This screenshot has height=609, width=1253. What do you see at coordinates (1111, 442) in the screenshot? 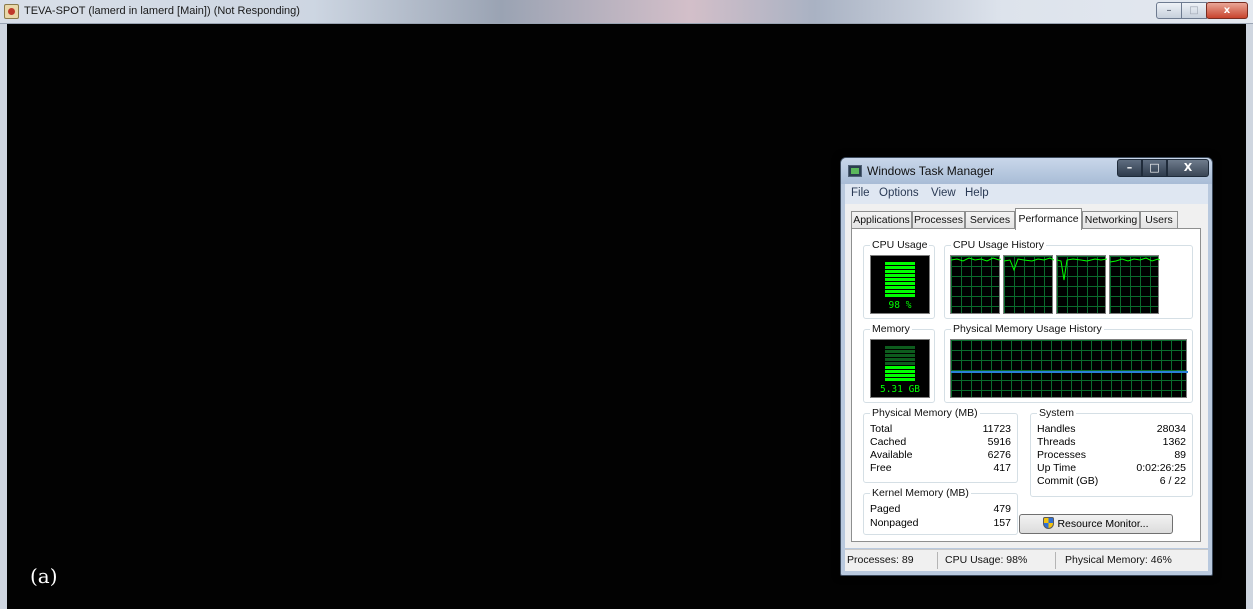
I see `stat-row-threads: Threads 1362` at bounding box center [1111, 442].